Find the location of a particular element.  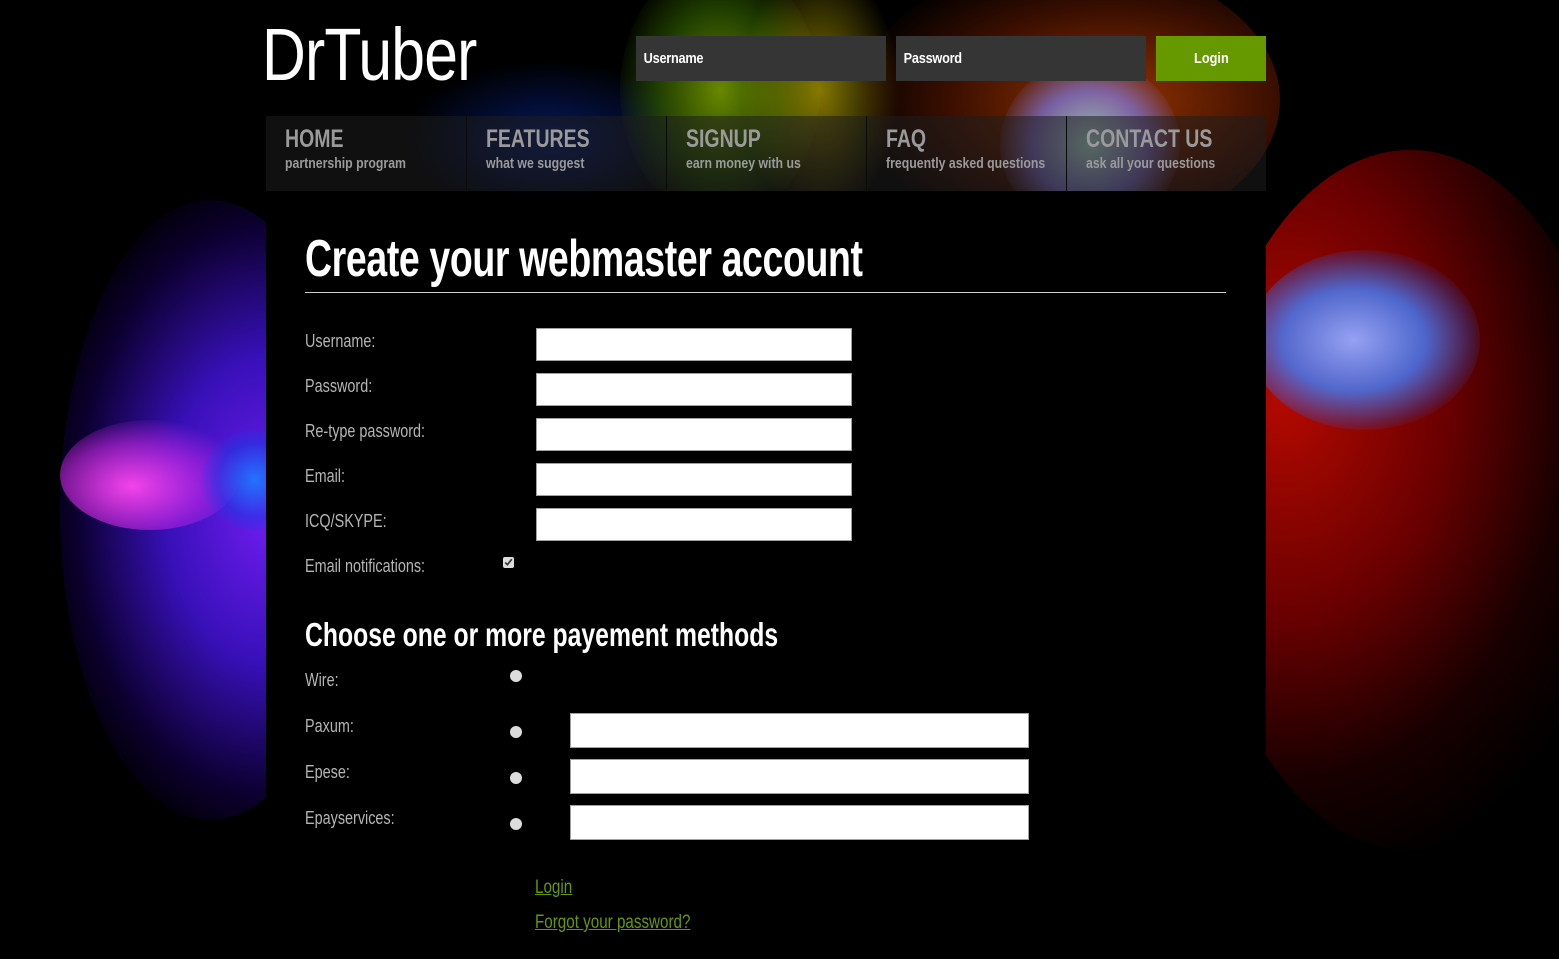

nav-item-title: FEATURES is located at coordinates (538, 139).